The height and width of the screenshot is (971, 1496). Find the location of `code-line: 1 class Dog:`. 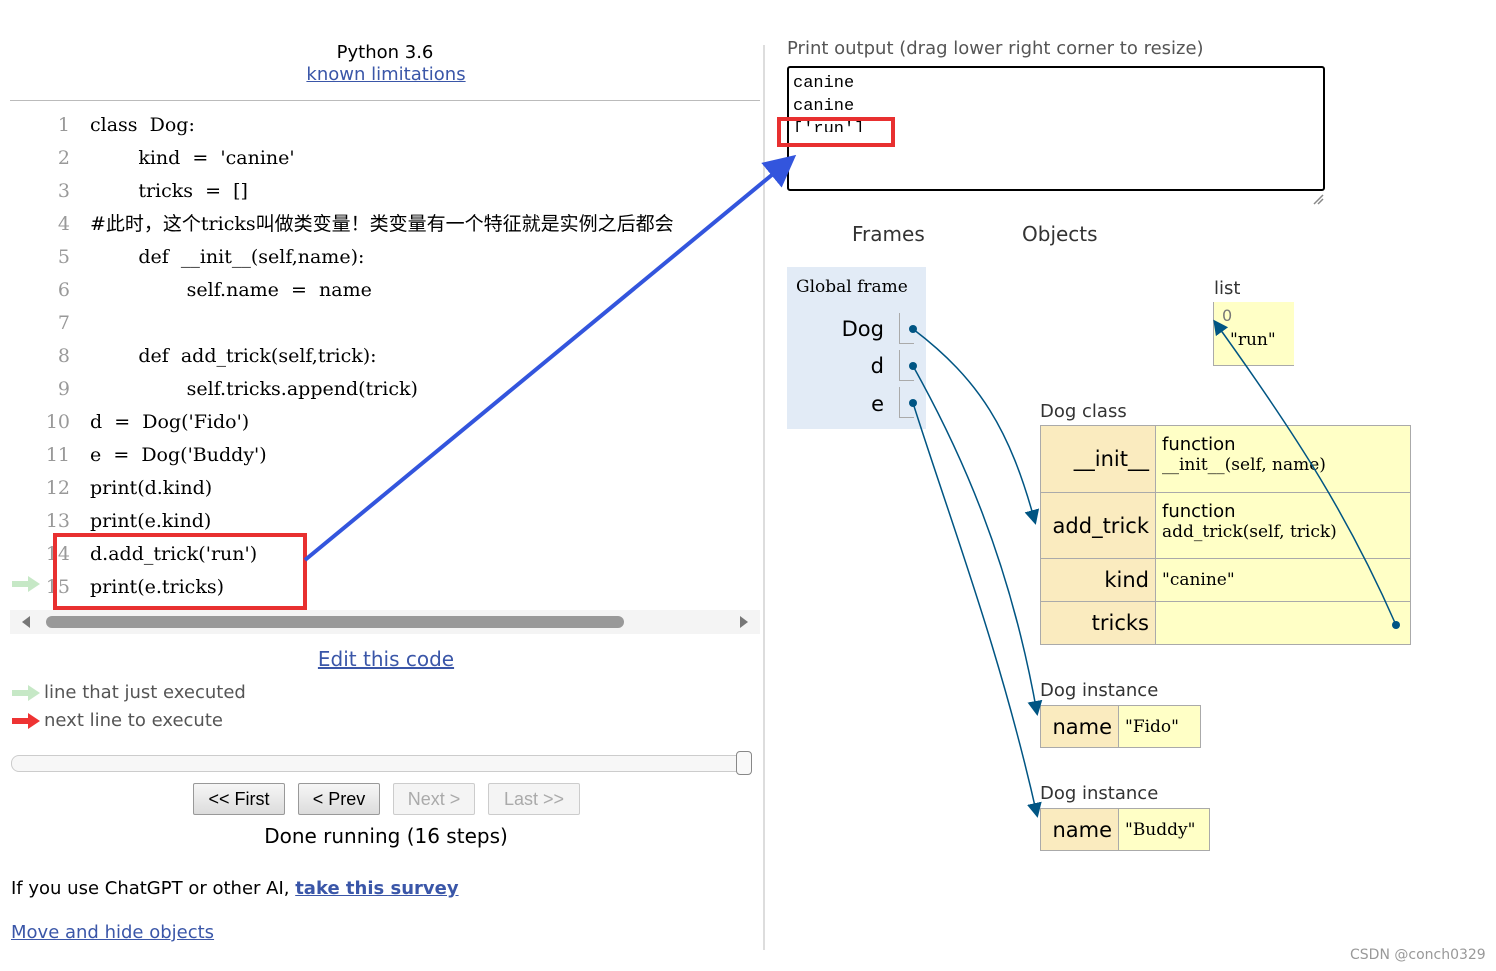

code-line: 1 class Dog: is located at coordinates (126, 125).